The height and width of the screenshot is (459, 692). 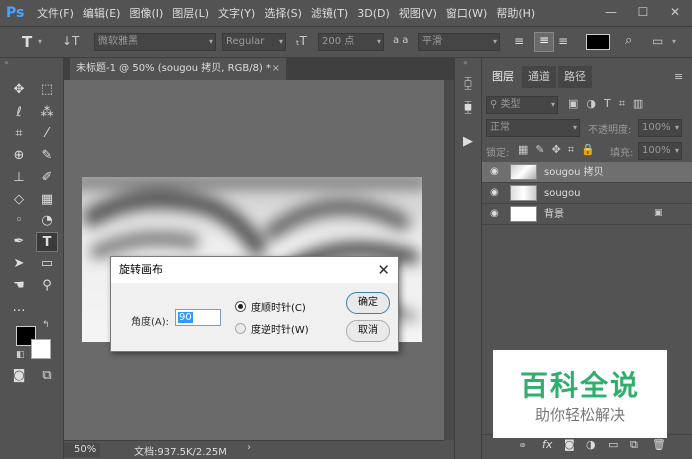 I want to click on rectangle-tool-icon: ▭, so click(x=47, y=264).